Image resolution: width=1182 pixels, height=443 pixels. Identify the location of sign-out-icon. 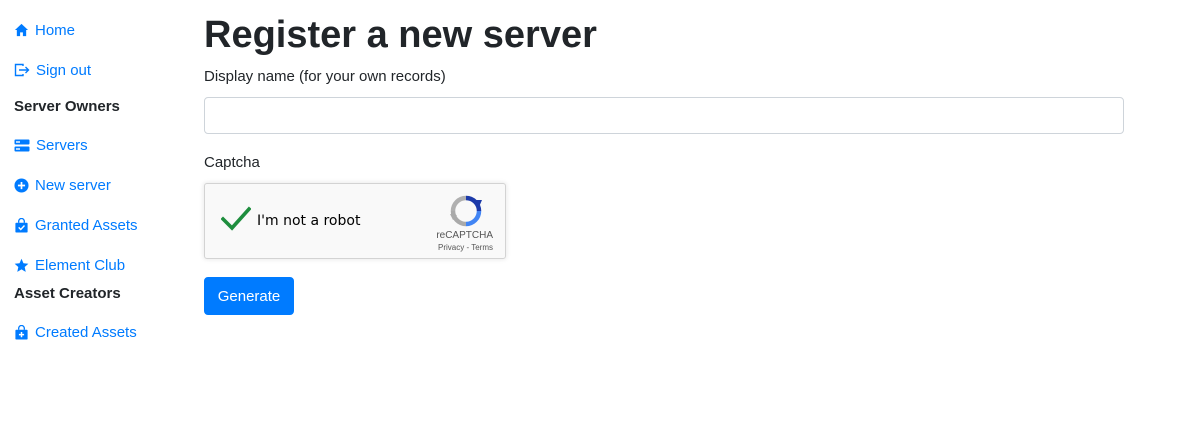
(22, 70).